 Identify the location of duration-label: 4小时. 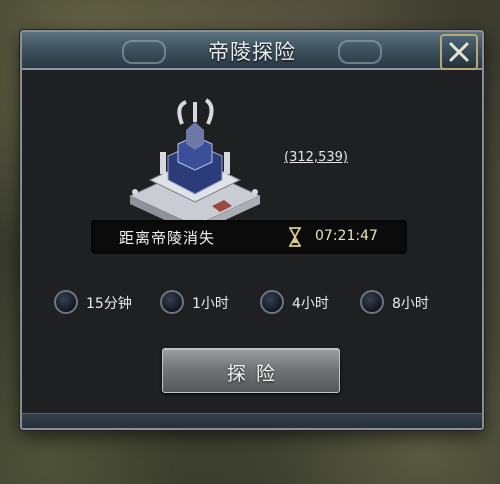
(310, 304).